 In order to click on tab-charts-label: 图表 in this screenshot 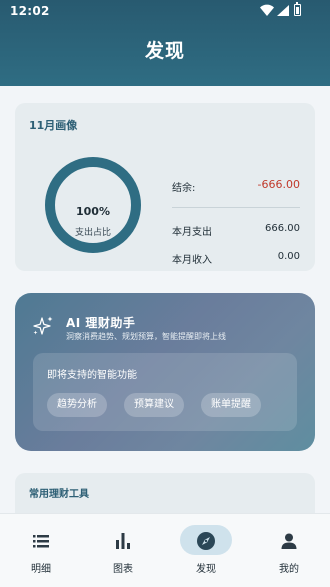, I will do `click(123, 569)`.